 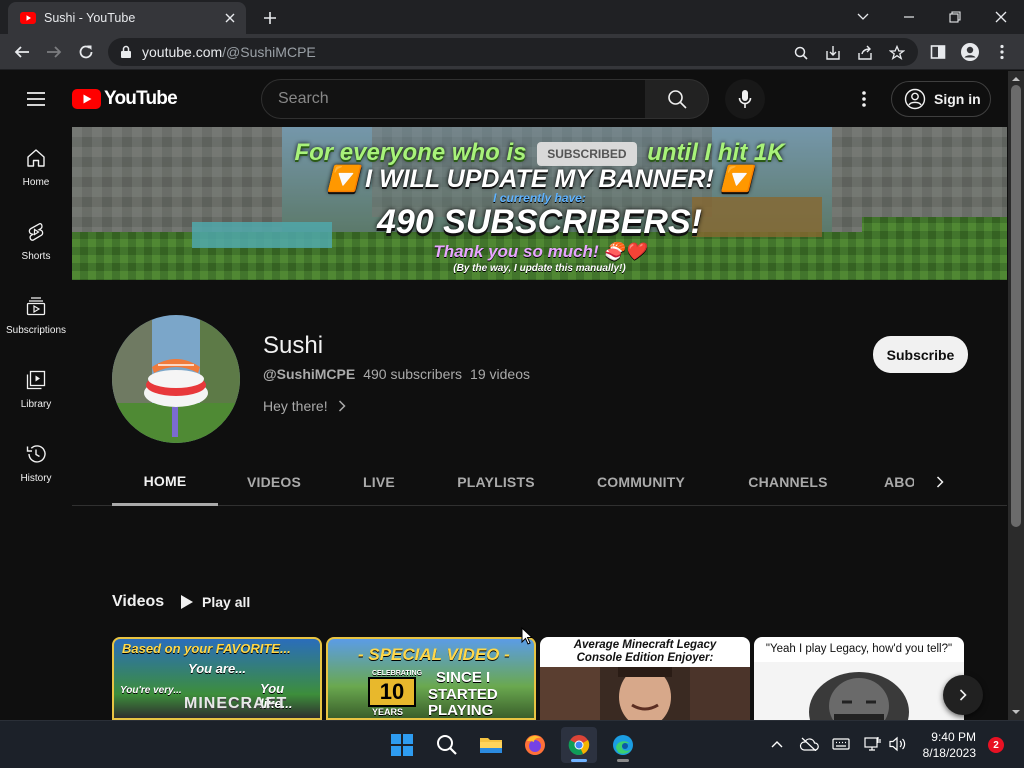 I want to click on search-input, so click(x=461, y=99).